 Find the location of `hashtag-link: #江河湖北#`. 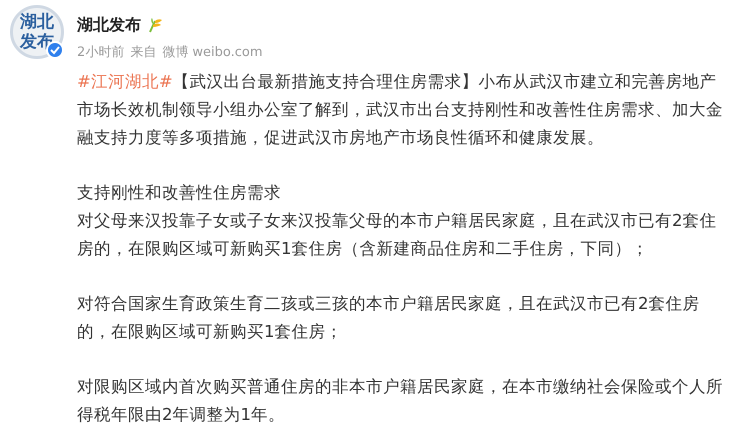

hashtag-link: #江河湖北# is located at coordinates (125, 81).